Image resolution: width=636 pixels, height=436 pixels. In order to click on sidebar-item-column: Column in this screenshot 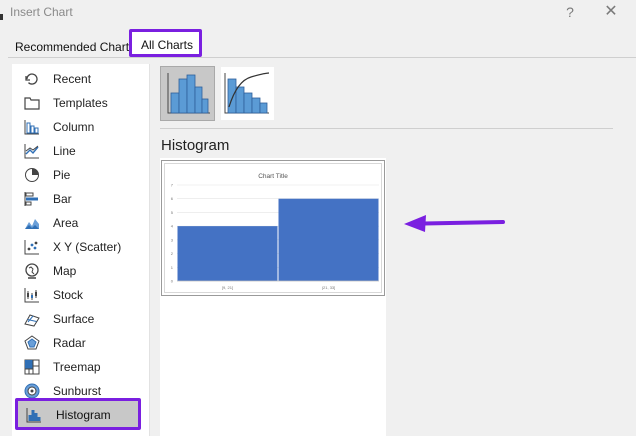, I will do `click(77, 127)`.